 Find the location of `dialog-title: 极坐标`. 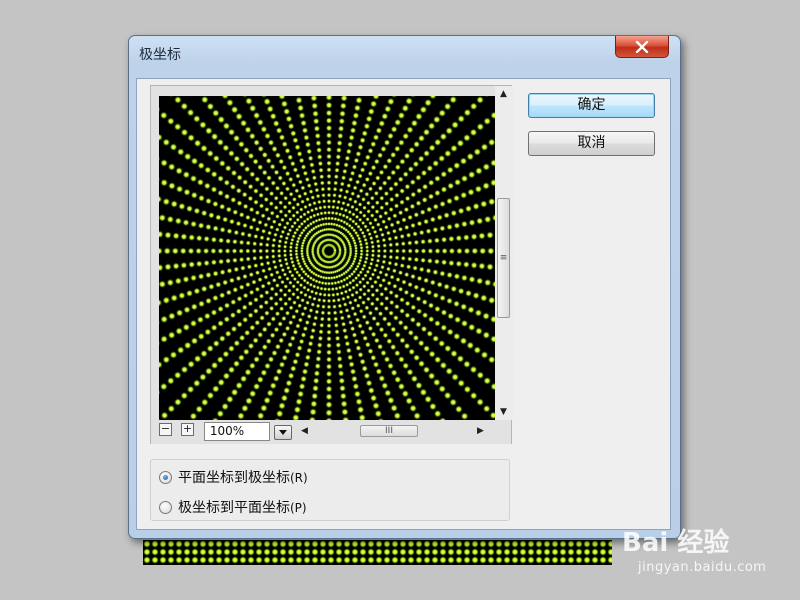

dialog-title: 极坐标 is located at coordinates (160, 55).